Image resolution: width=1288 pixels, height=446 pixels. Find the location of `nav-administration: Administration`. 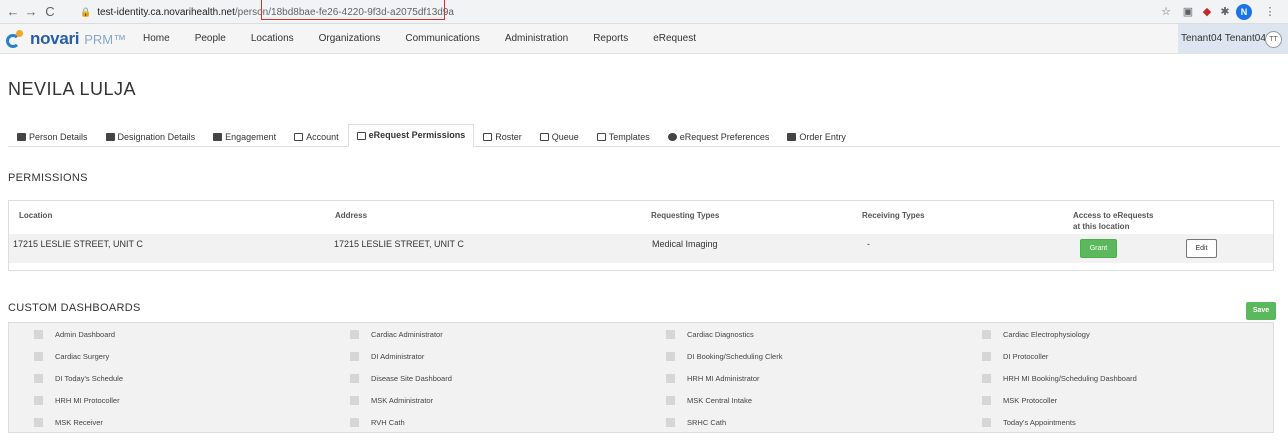

nav-administration: Administration is located at coordinates (536, 39).